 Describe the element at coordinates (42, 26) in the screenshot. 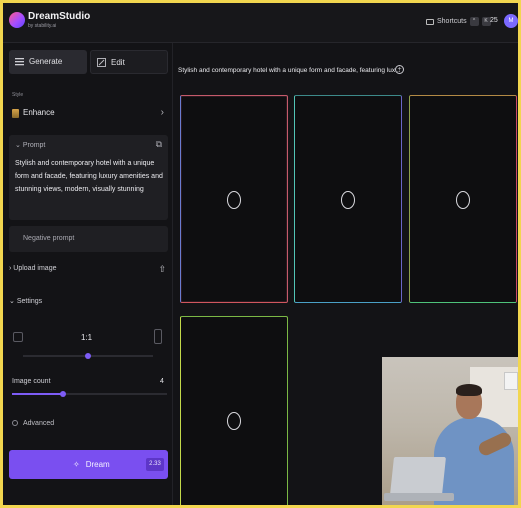

I see `app-byline: by stability.ai` at that location.